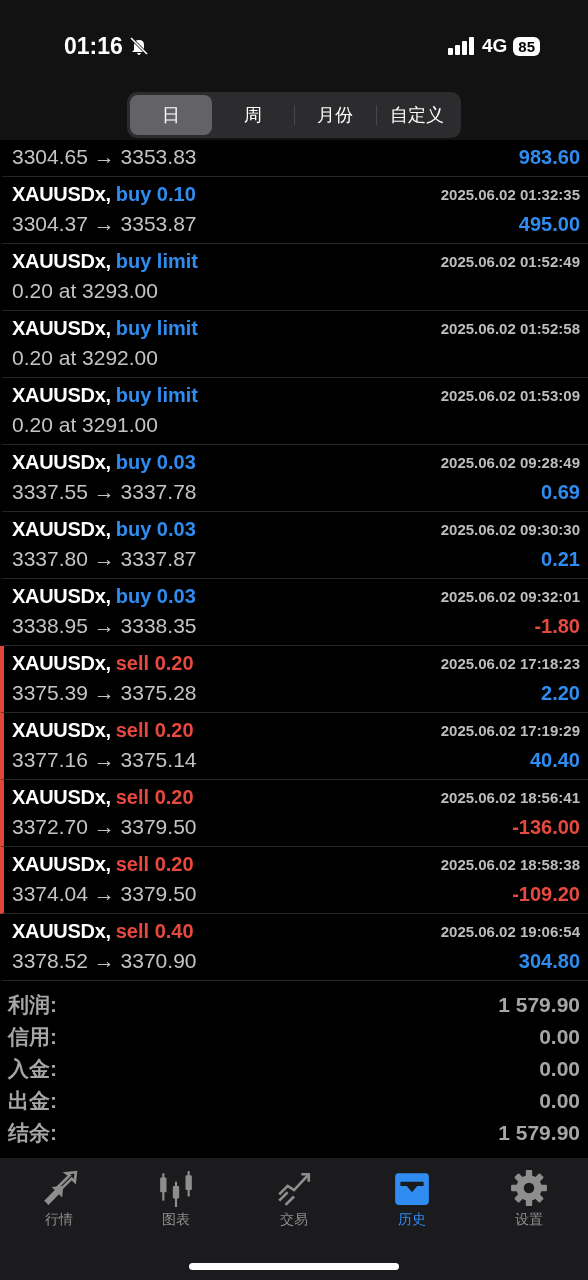 This screenshot has height=1280, width=588. Describe the element at coordinates (32, 1069) in the screenshot. I see `summary-label: 入金:` at that location.